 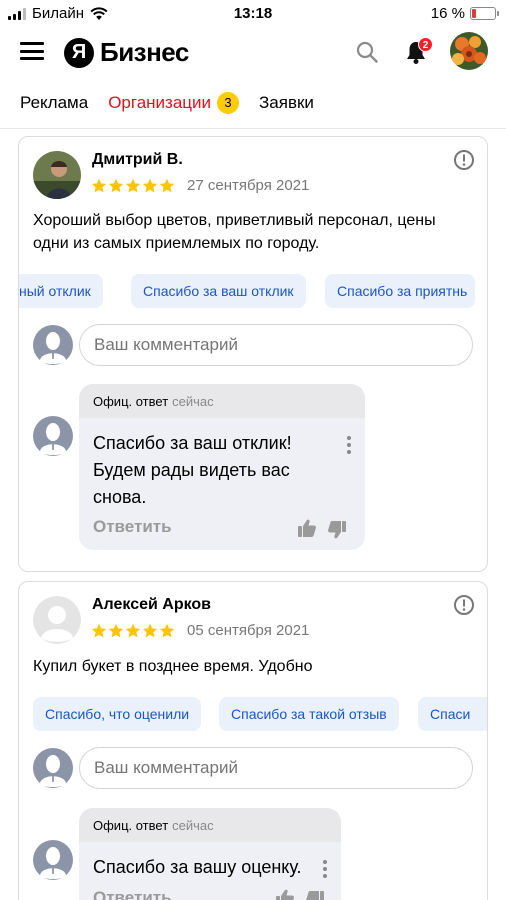 What do you see at coordinates (79, 52) in the screenshot?
I see `logo-mark: Я` at bounding box center [79, 52].